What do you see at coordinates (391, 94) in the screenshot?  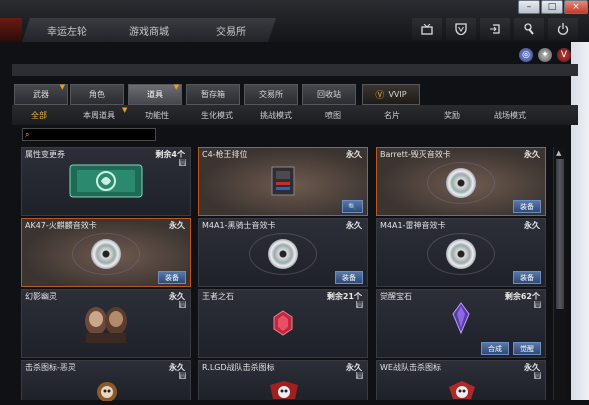 I see `category-vvip: Ⓥ VVIP` at bounding box center [391, 94].